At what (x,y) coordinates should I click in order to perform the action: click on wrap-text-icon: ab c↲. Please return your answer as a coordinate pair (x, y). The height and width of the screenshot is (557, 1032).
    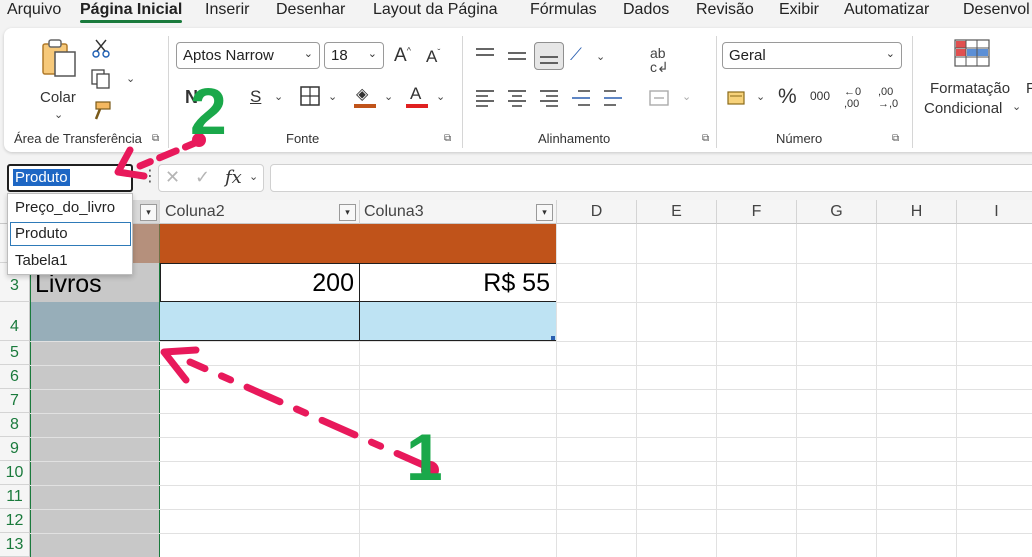
    Looking at the image, I should click on (659, 60).